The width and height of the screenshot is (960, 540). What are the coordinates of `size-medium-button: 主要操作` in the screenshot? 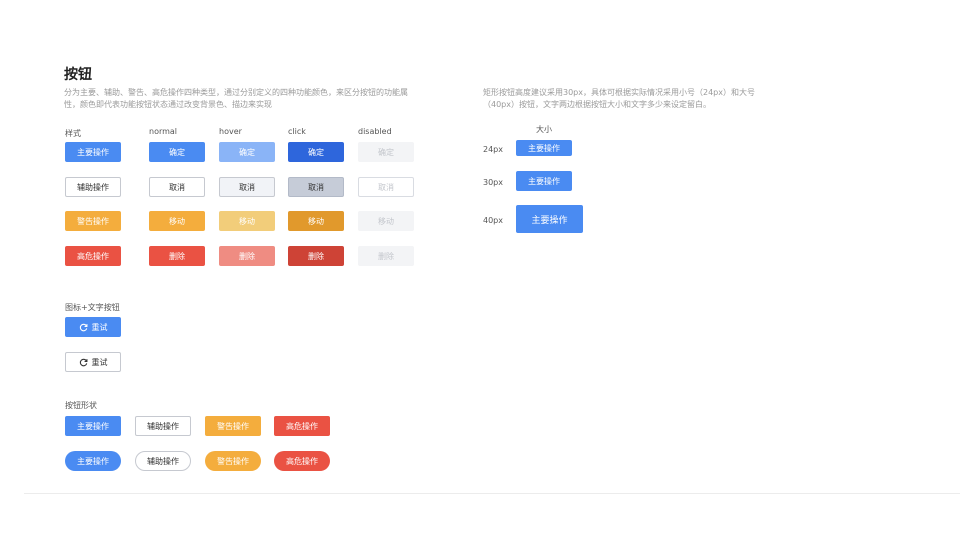 It's located at (544, 181).